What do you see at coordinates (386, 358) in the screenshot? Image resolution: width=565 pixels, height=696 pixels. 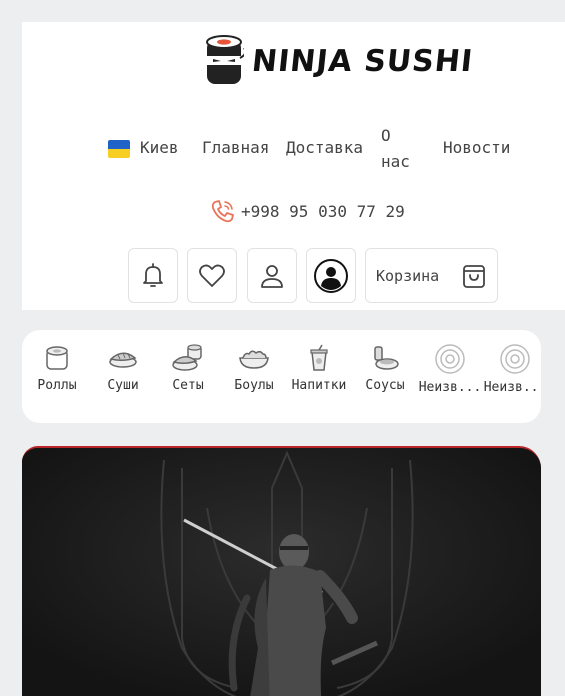 I see `sauce-icon` at bounding box center [386, 358].